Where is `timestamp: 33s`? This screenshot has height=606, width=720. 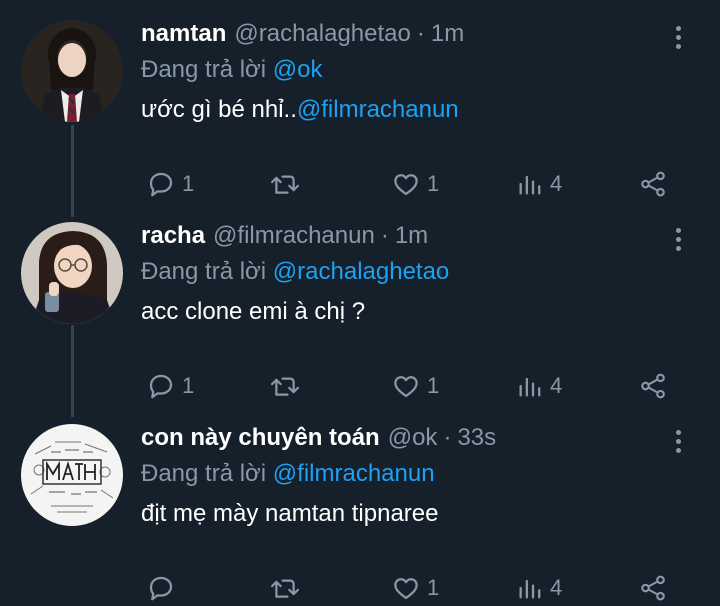
timestamp: 33s is located at coordinates (476, 438).